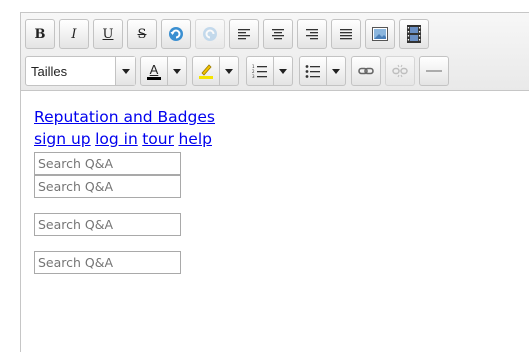 The height and width of the screenshot is (352, 529). I want to click on undo-icon, so click(176, 34).